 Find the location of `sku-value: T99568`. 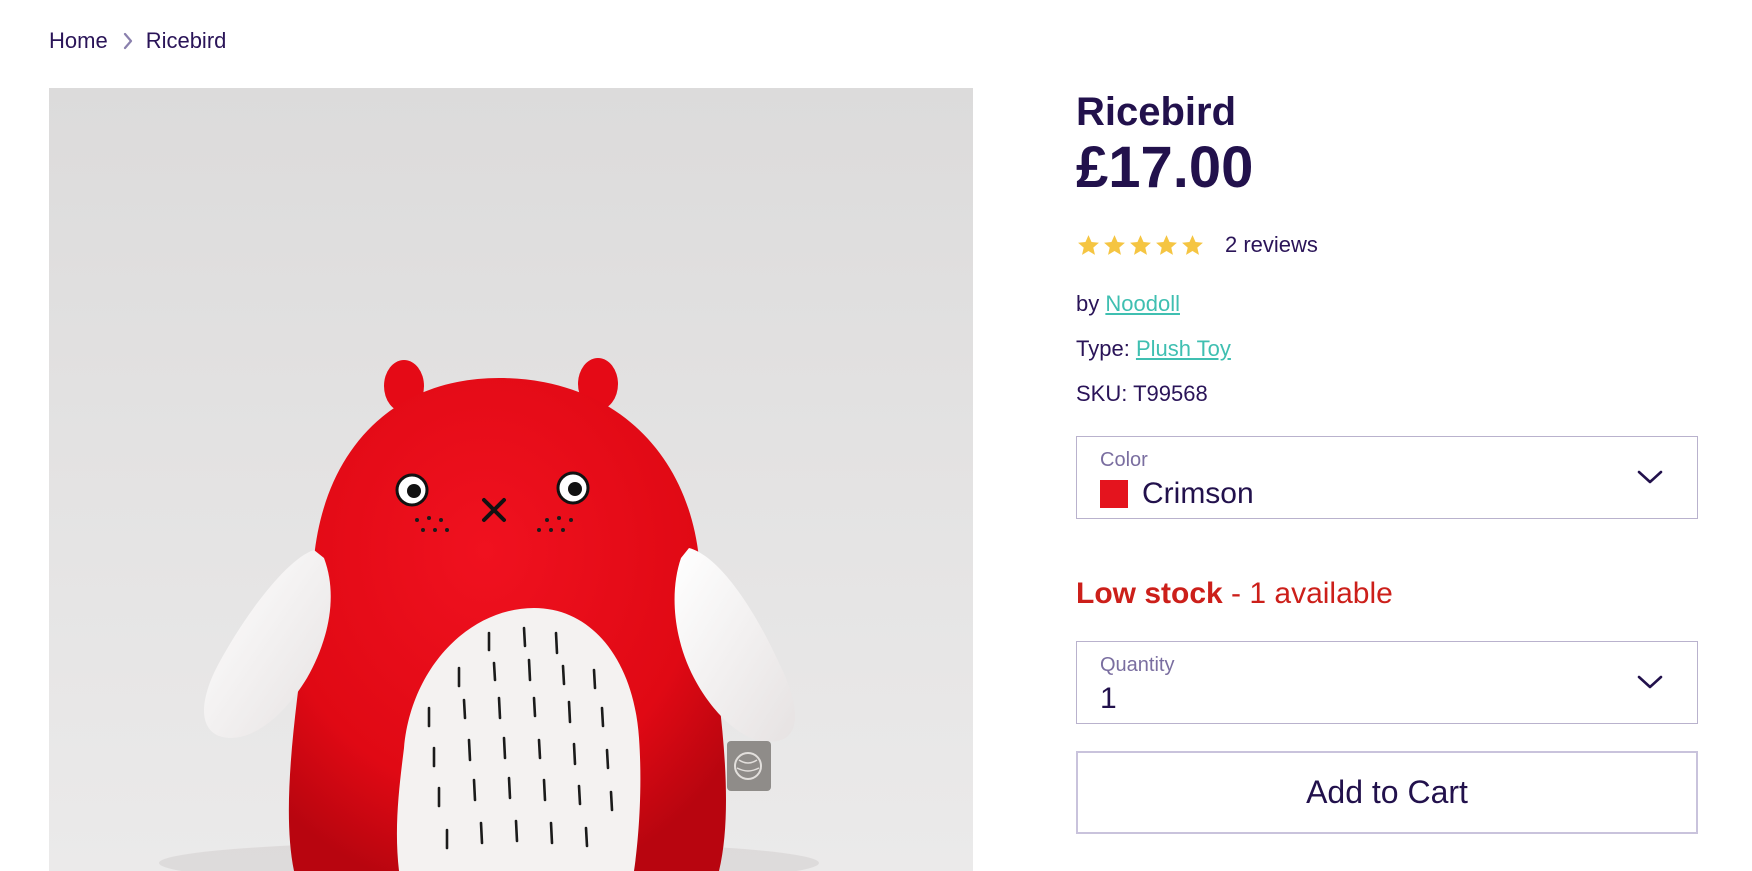

sku-value: T99568 is located at coordinates (1170, 393).